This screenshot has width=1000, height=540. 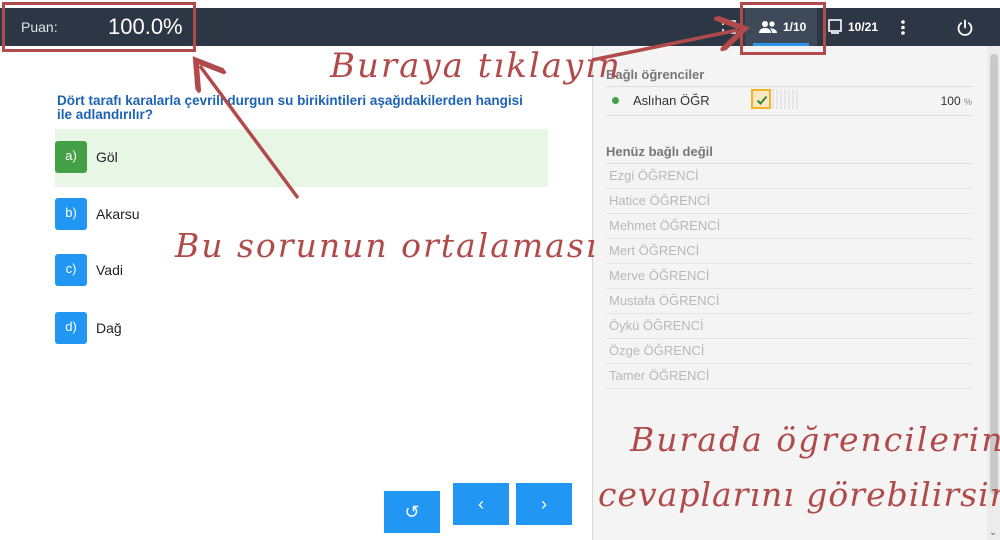 What do you see at coordinates (476, 66) in the screenshot?
I see `annotation-click-here: Buraya tıklayın` at bounding box center [476, 66].